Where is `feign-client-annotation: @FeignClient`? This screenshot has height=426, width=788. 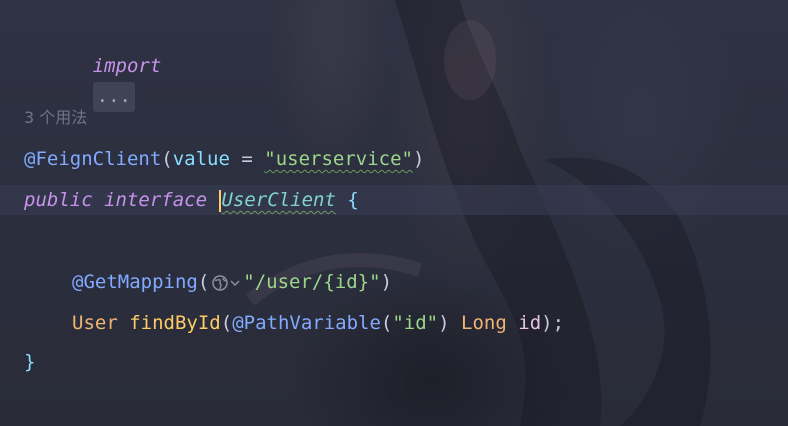 feign-client-annotation: @FeignClient is located at coordinates (93, 159).